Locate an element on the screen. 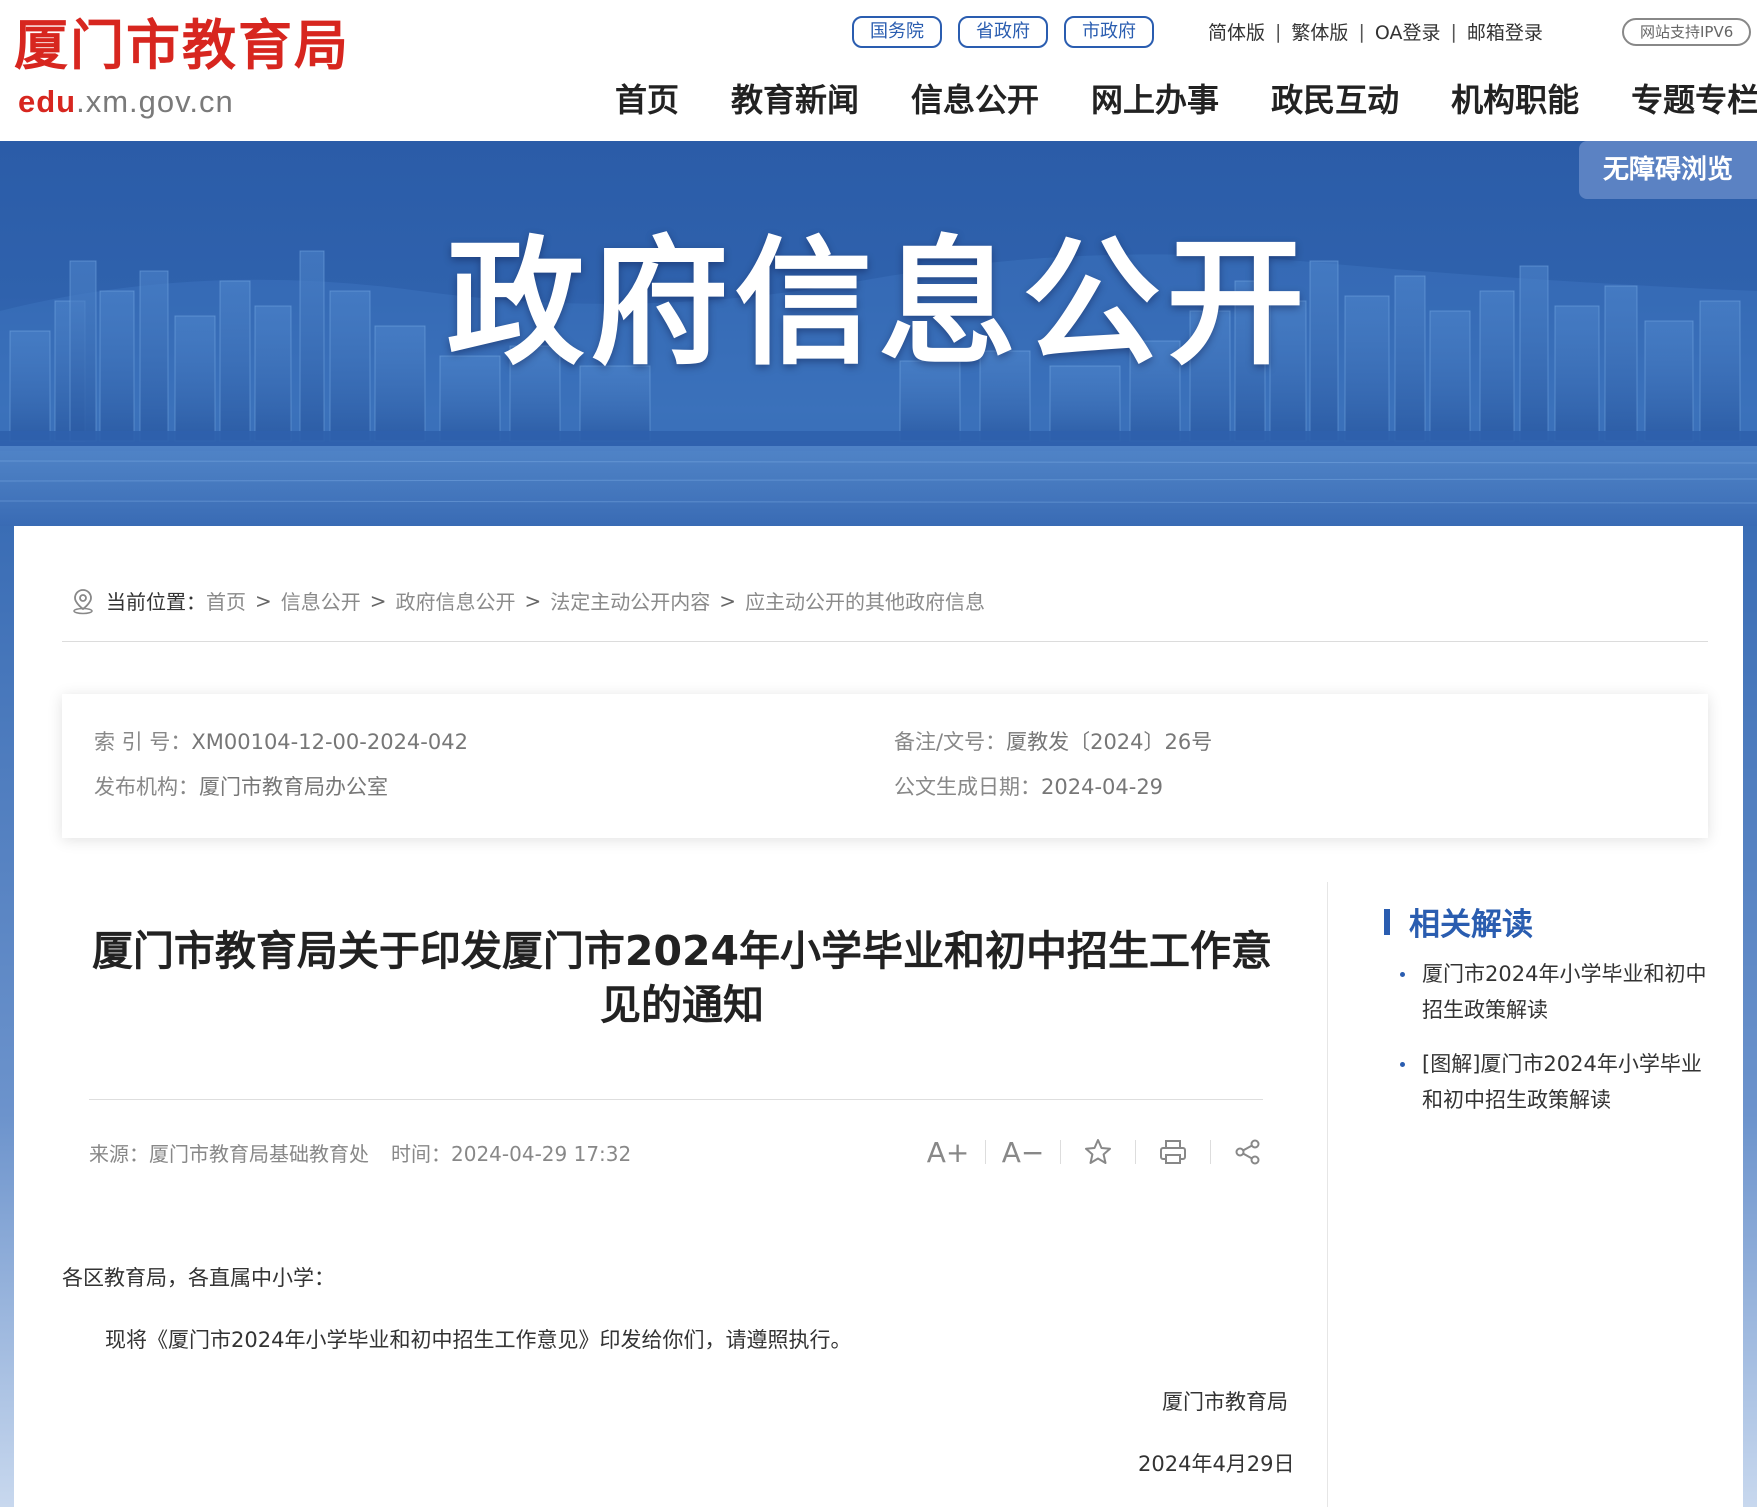  nav-education-news: 教育新闻 is located at coordinates (795, 100).